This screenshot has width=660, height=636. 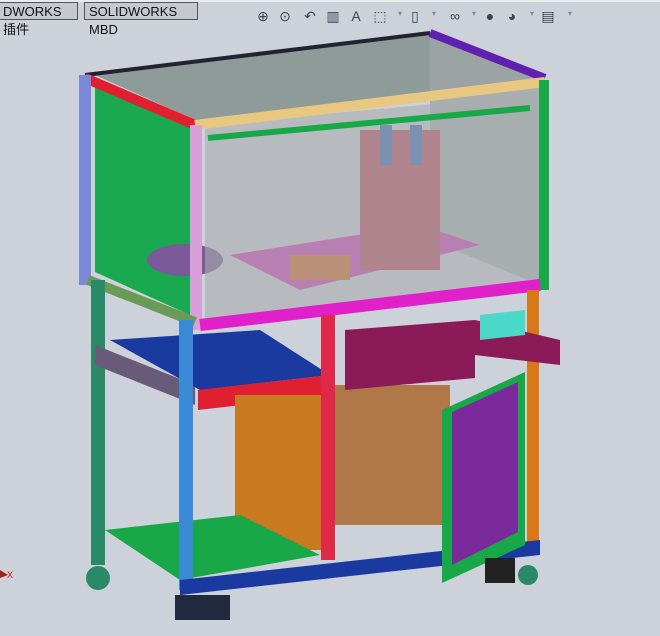 What do you see at coordinates (390, 455) in the screenshot?
I see `back-panel` at bounding box center [390, 455].